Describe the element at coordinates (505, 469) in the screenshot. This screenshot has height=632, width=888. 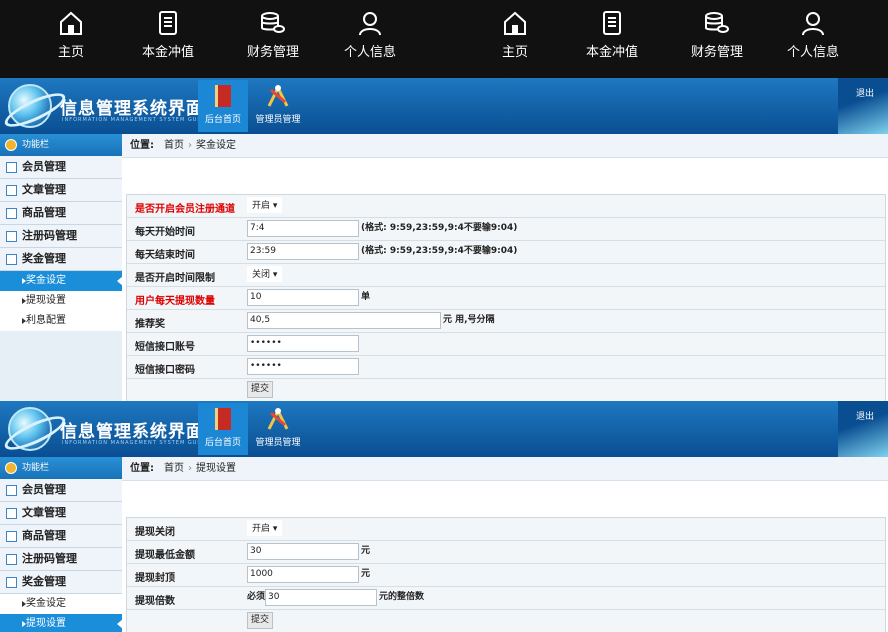
I see `breadcrumb: 位置: 首页 › 提现设置` at that location.